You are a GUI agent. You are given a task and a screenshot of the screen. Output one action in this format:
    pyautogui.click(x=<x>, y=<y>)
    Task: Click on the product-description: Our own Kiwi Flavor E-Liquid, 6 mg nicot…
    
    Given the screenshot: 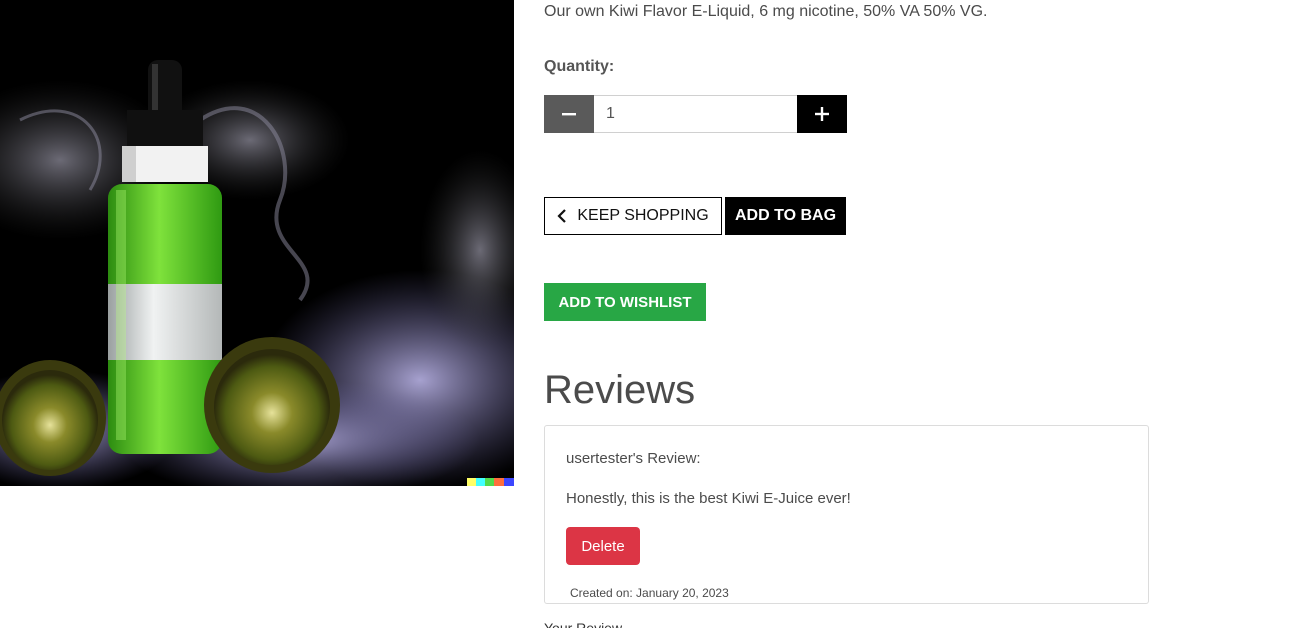 What is the action you would take?
    pyautogui.click(x=766, y=11)
    